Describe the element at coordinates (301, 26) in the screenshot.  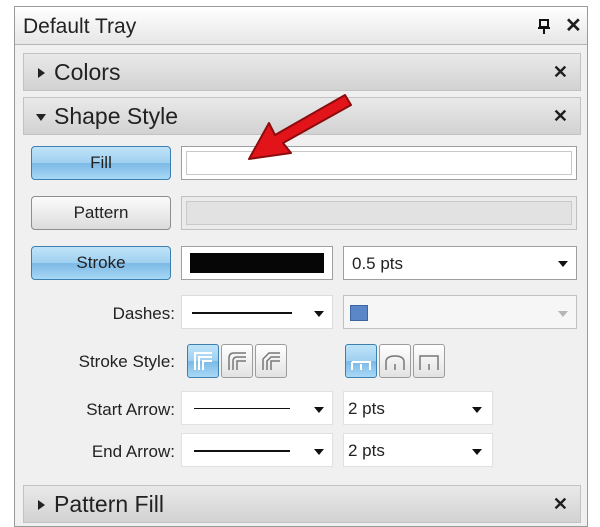
I see `tray-title-bar: Default Tray ✕` at that location.